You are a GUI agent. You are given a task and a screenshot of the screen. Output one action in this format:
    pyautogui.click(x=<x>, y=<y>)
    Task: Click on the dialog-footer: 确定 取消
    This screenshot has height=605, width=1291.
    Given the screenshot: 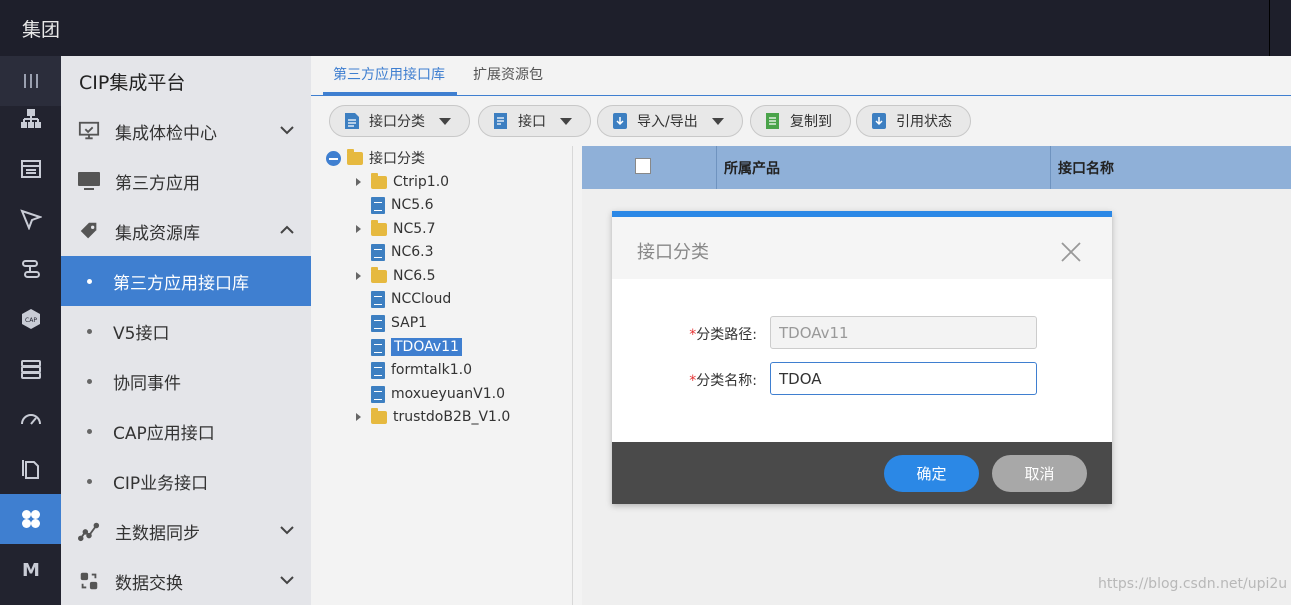 What is the action you would take?
    pyautogui.click(x=862, y=473)
    